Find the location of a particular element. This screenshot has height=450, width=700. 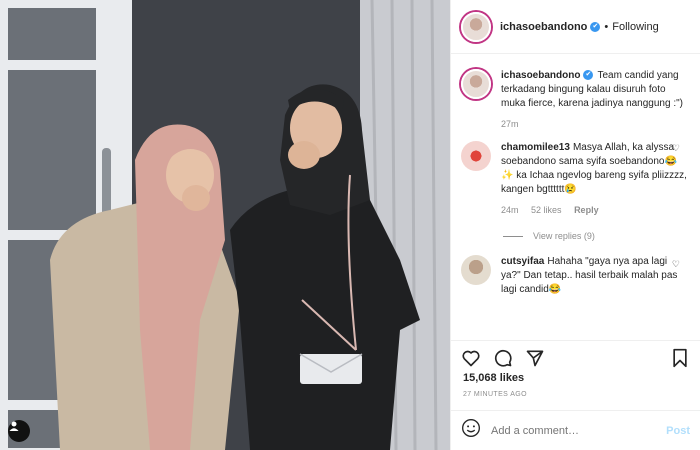

comment-input is located at coordinates (579, 430).